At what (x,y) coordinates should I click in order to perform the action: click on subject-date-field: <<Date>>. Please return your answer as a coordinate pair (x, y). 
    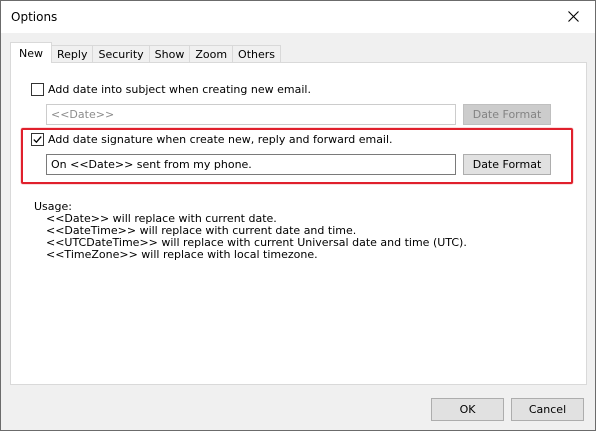
    Looking at the image, I should click on (251, 114).